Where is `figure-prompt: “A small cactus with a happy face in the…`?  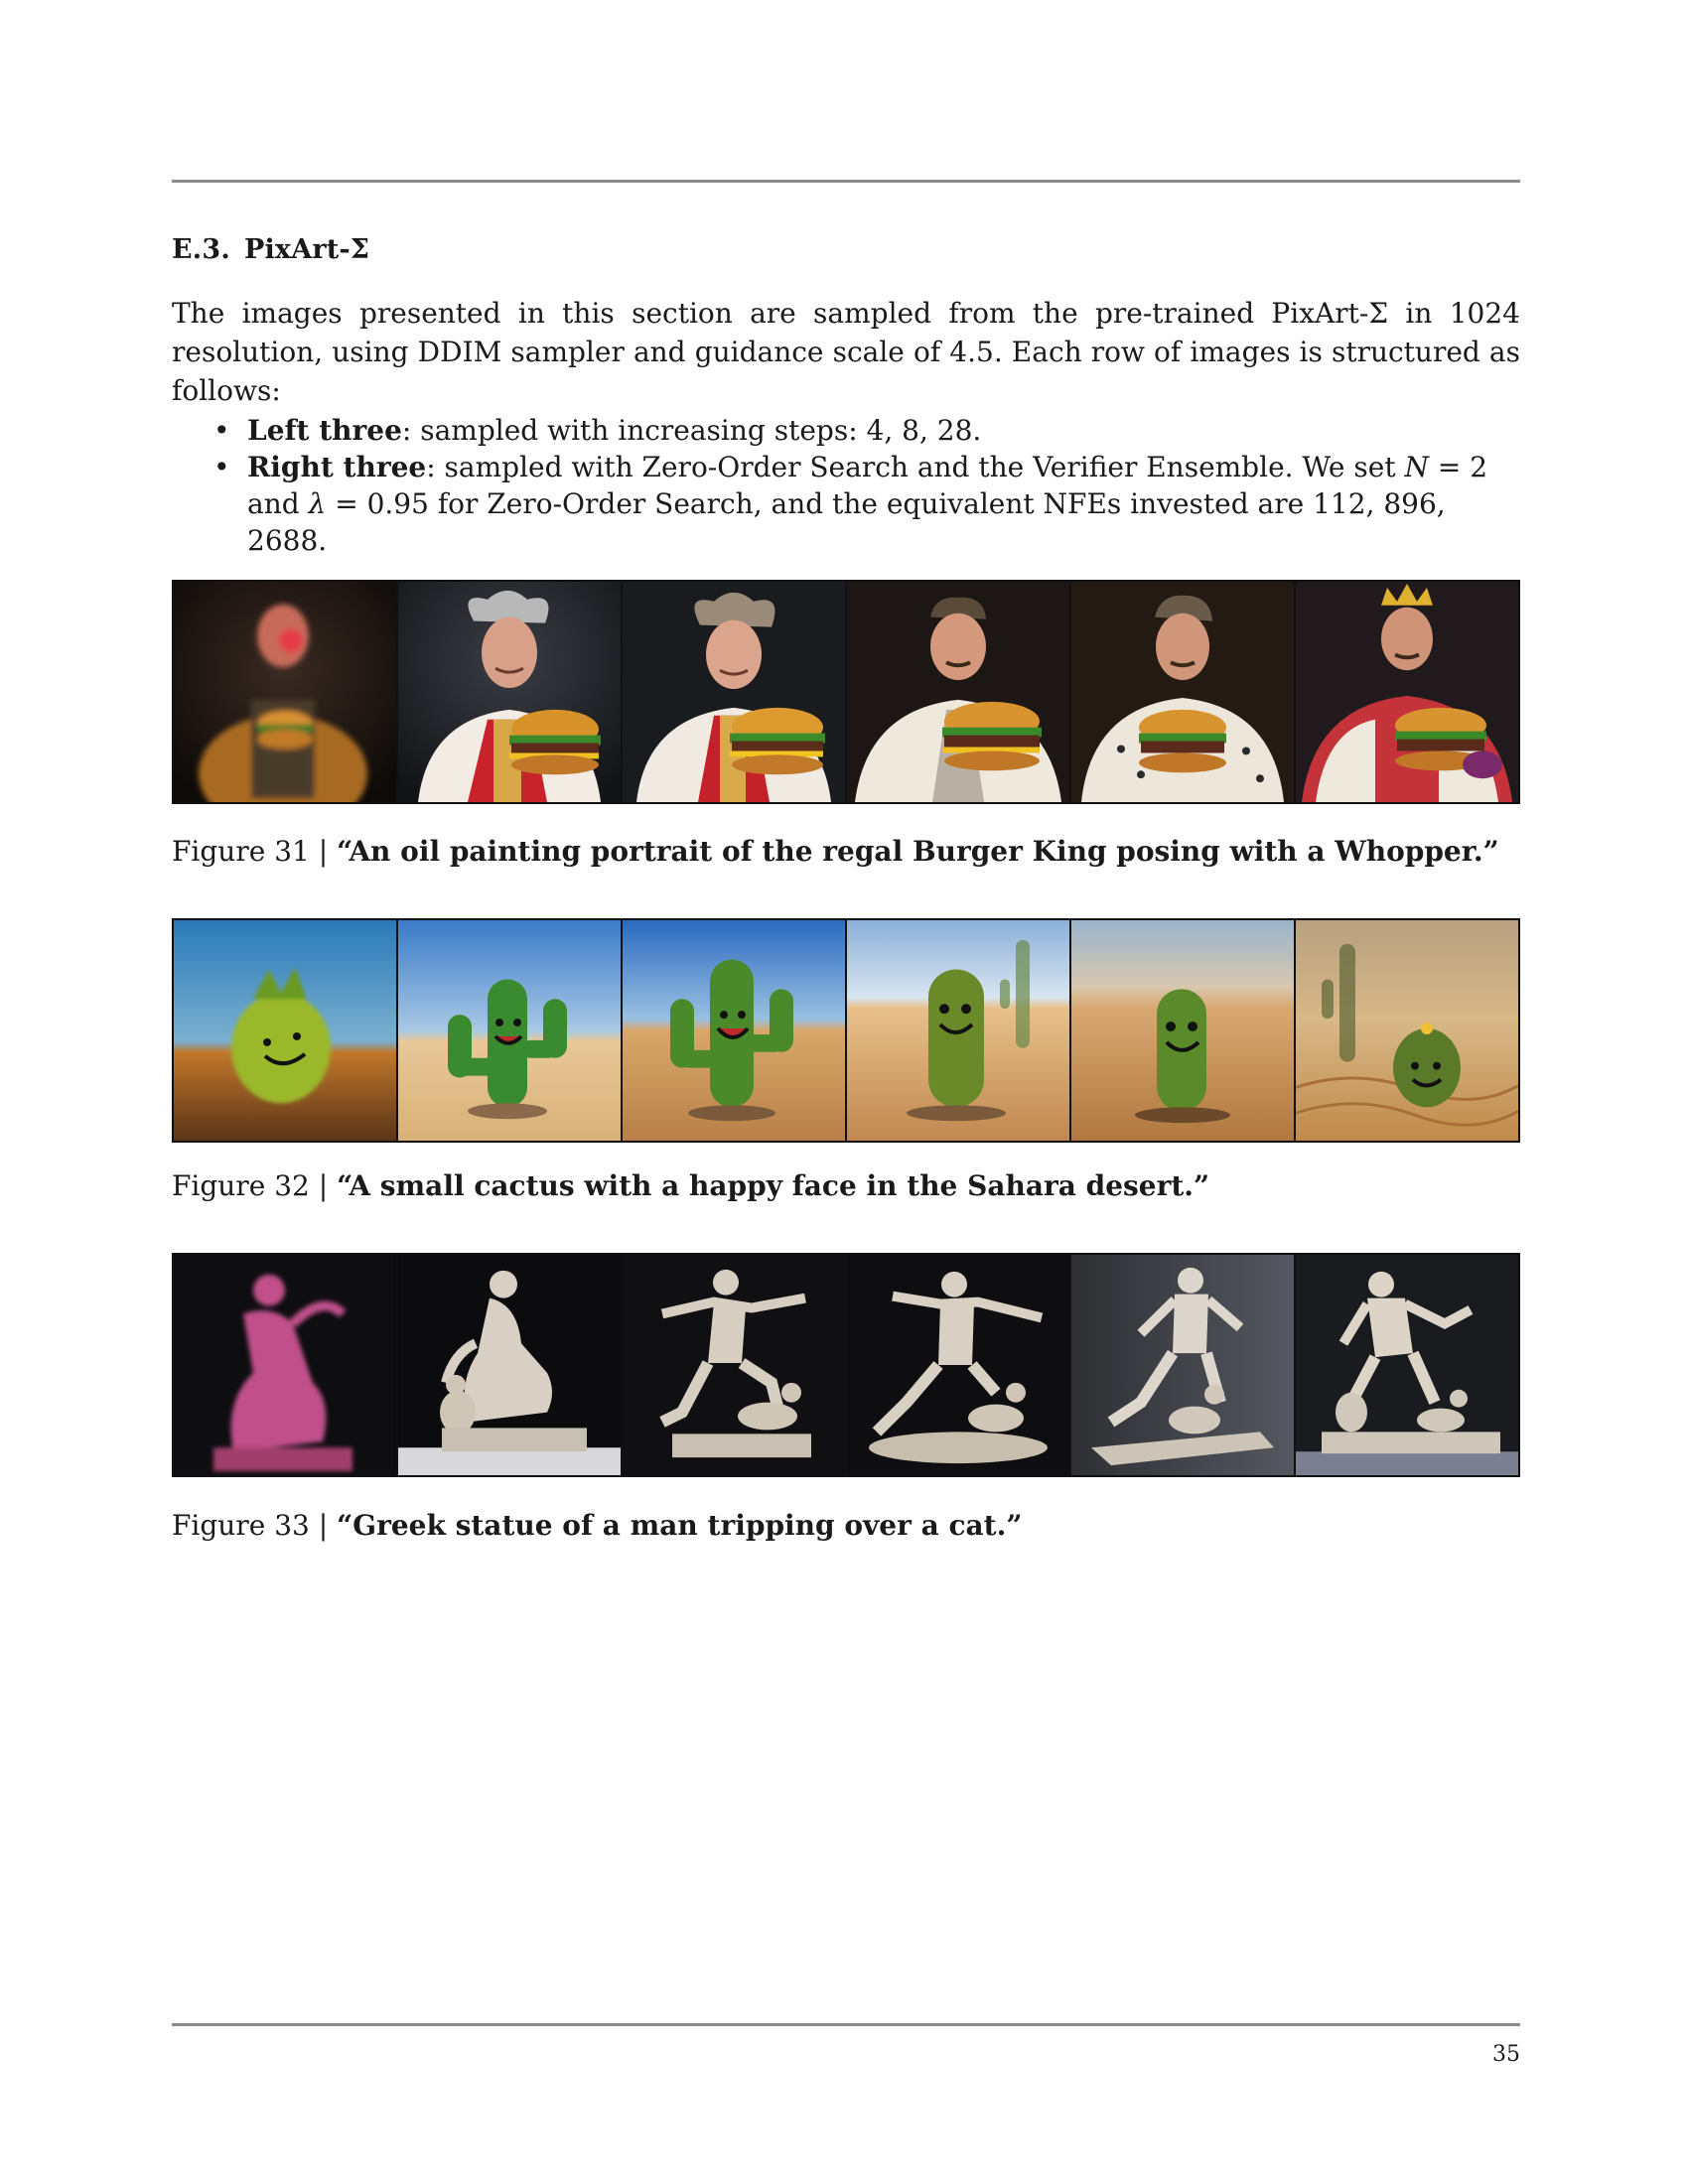
figure-prompt: “A small cactus with a happy face in the… is located at coordinates (773, 1185).